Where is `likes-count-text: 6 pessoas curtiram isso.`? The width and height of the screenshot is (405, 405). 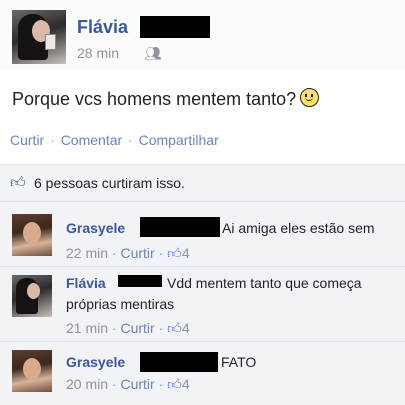
likes-count-text: 6 pessoas curtiram isso. is located at coordinates (109, 183).